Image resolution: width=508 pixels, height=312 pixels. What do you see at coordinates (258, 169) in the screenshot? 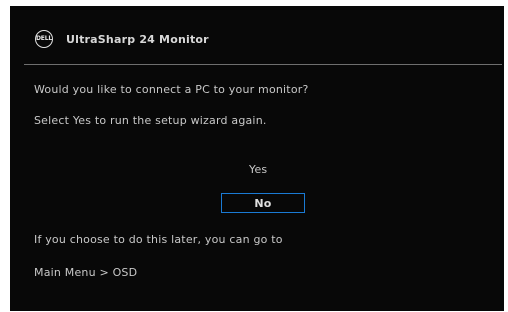
I see `yes-option: Yes` at bounding box center [258, 169].